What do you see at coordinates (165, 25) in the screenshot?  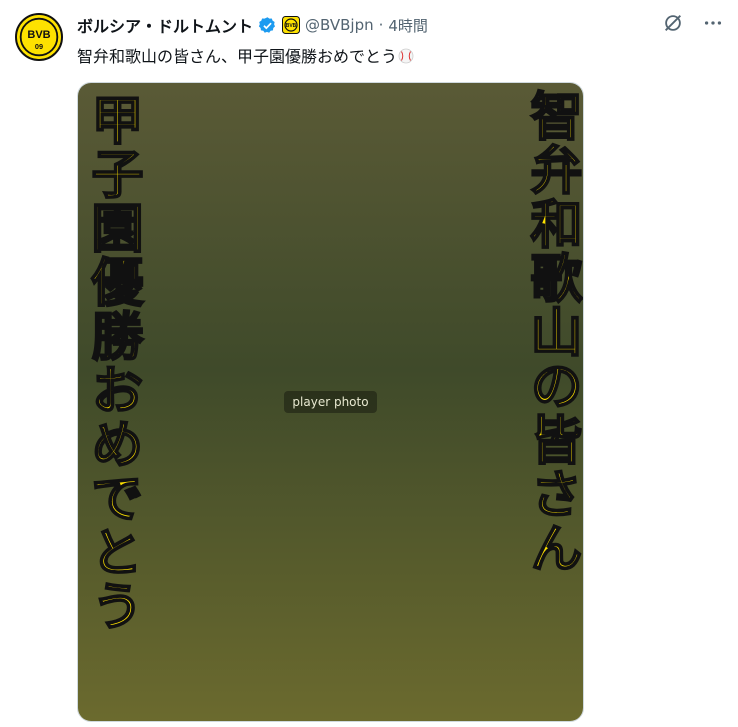 I see `display-name: ボルシア・ドルトムント` at bounding box center [165, 25].